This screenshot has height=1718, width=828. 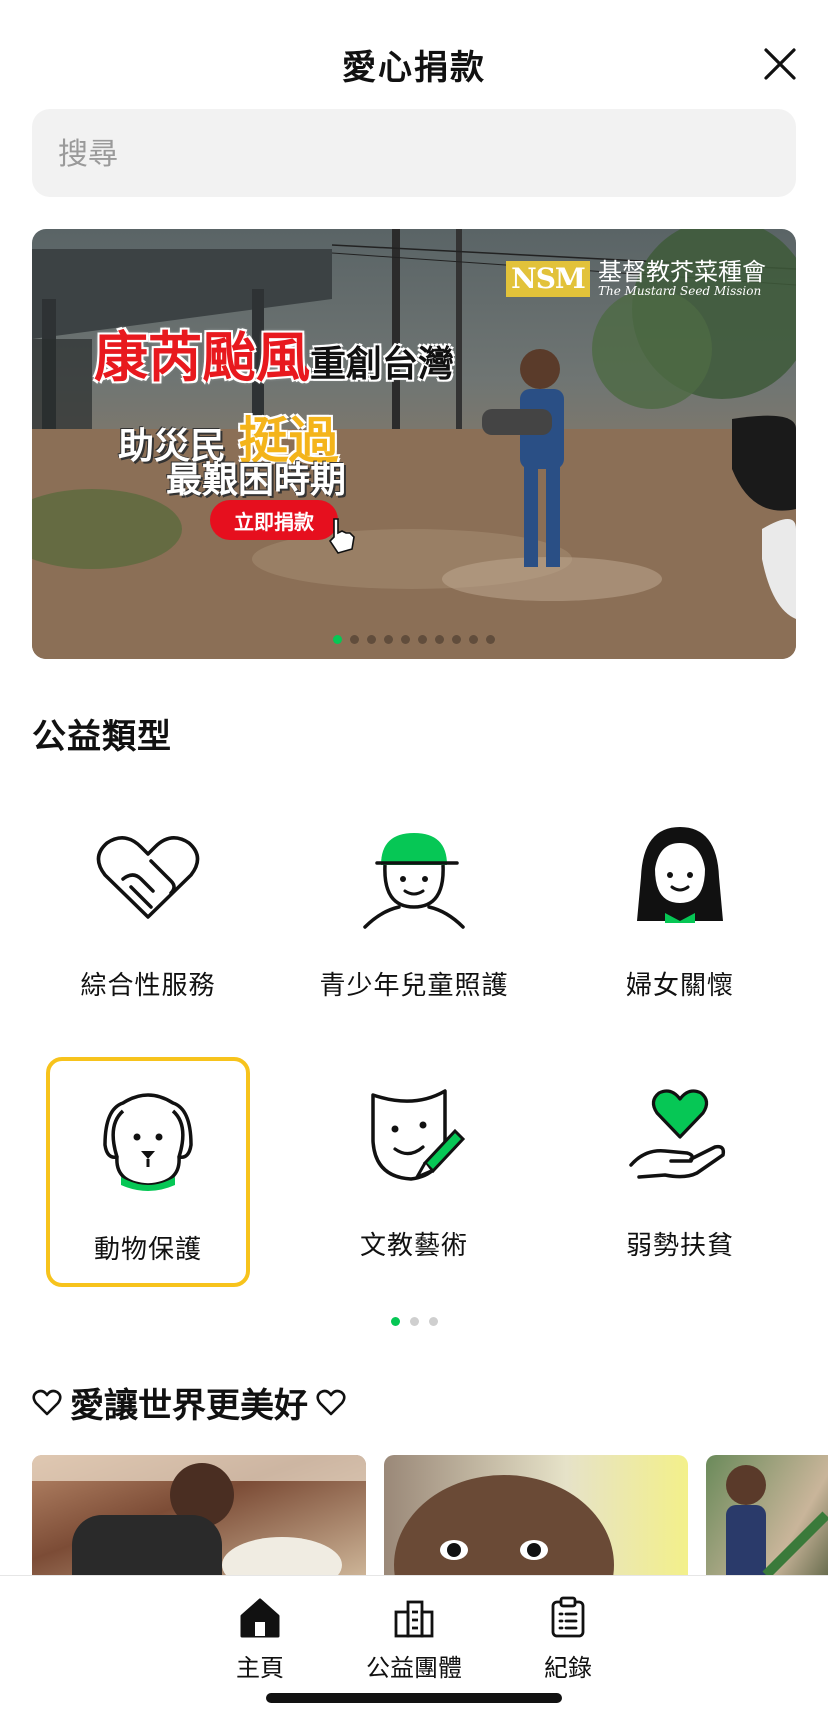 I want to click on category-pagination, so click(x=414, y=1321).